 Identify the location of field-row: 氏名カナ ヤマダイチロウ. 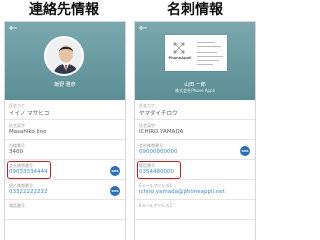
(195, 110).